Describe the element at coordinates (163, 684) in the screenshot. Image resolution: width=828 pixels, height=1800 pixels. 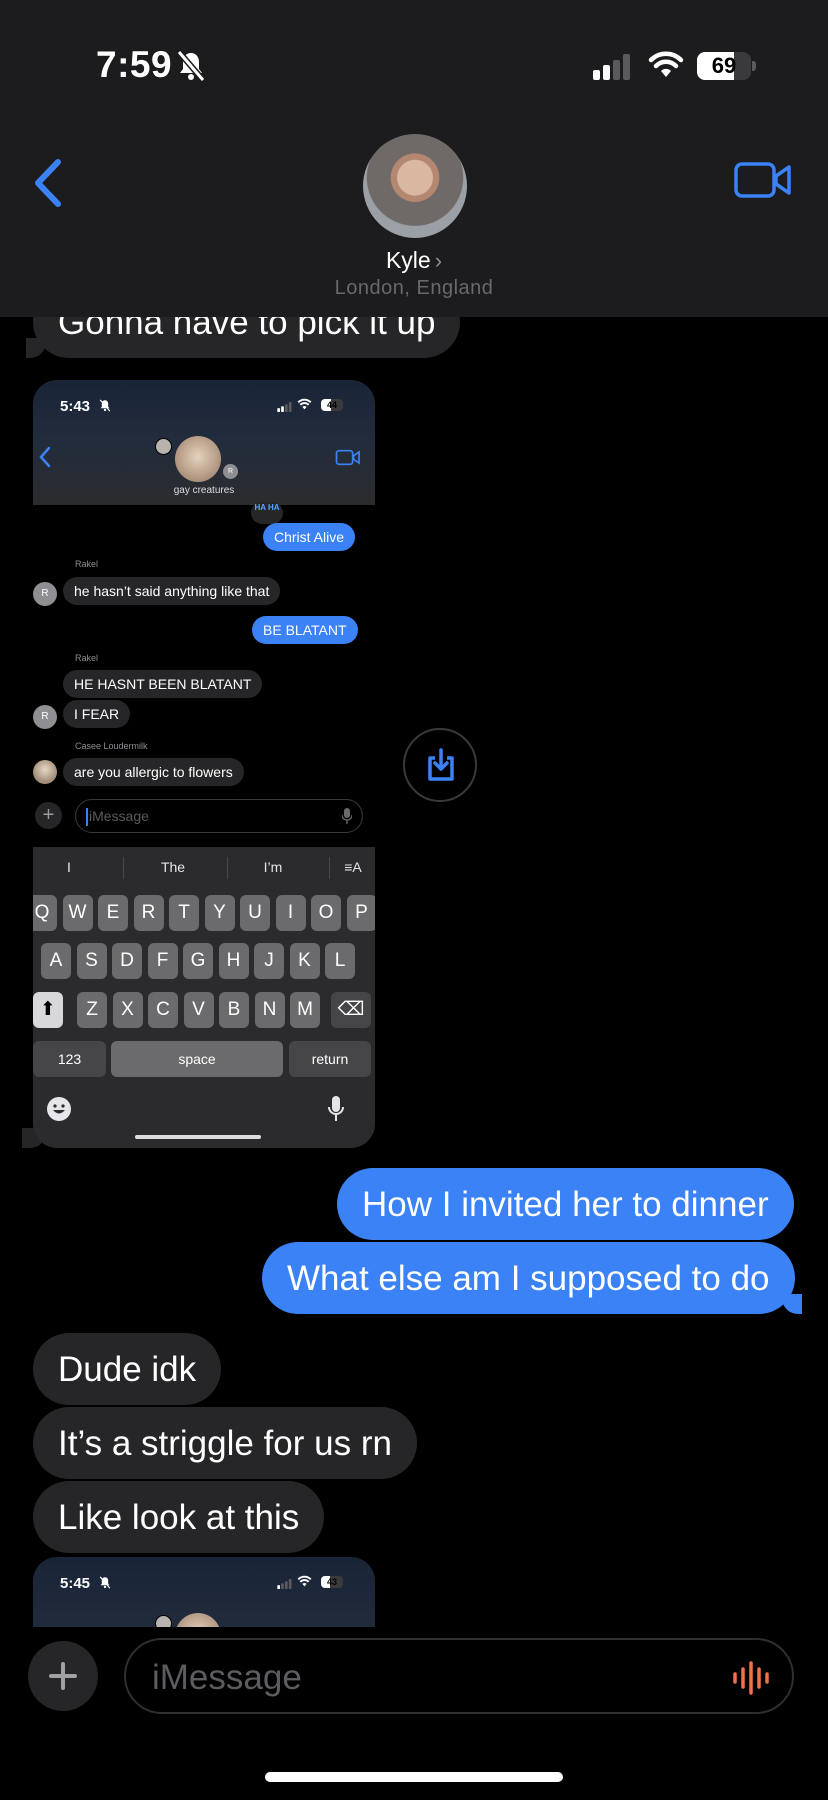
I see `embedded-received-message: HE HASNT BEEN BLATANT` at that location.